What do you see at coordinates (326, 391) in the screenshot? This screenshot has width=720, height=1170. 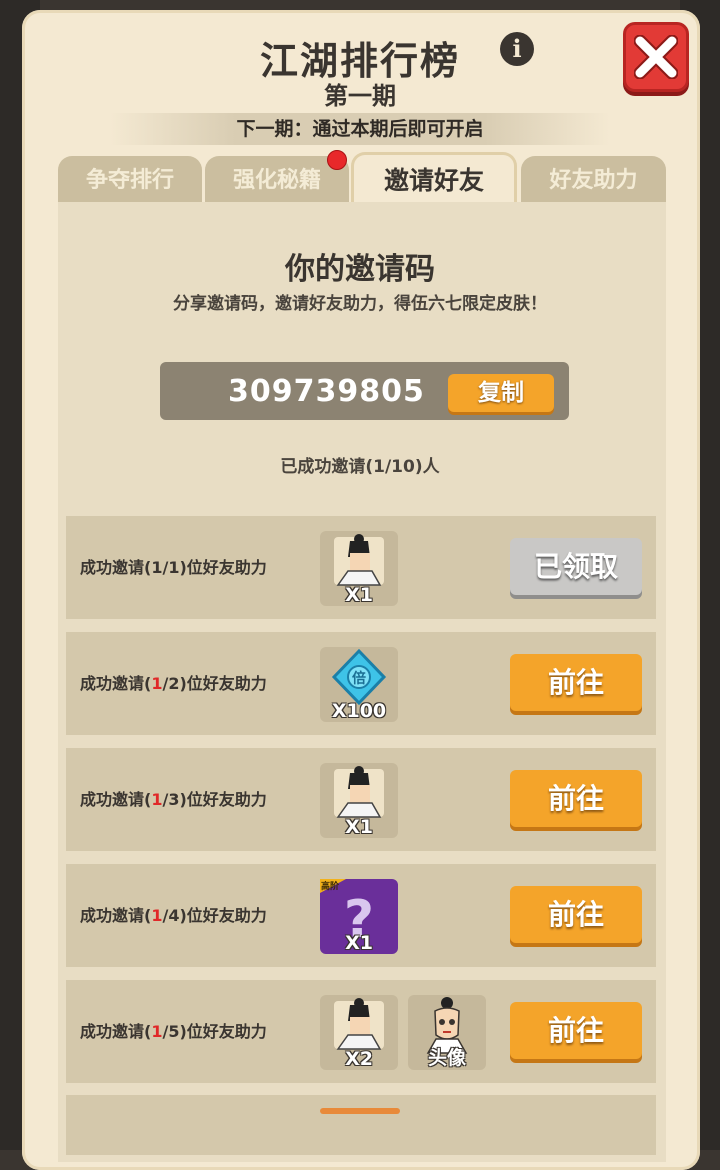 I see `invite-code-value: 309739805` at bounding box center [326, 391].